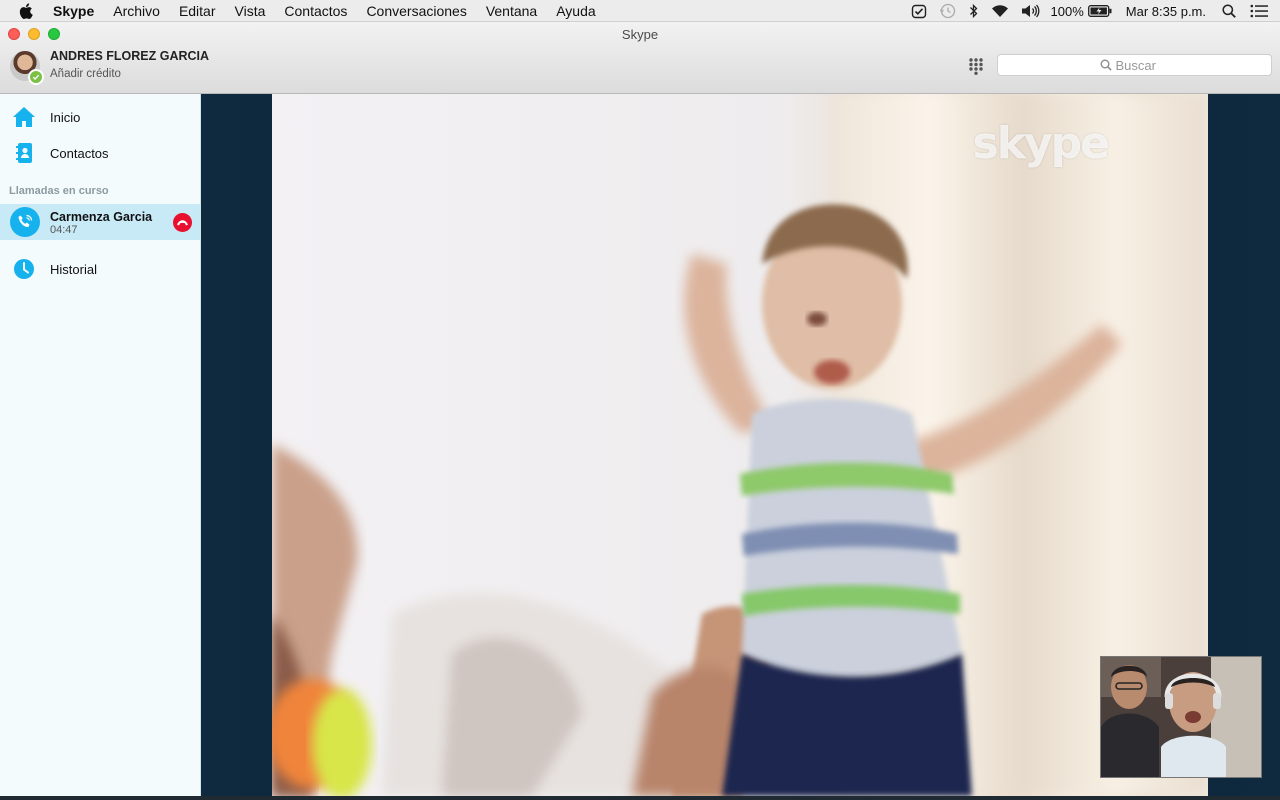 The image size is (1280, 800). What do you see at coordinates (1031, 11) in the screenshot?
I see `volume-icon` at bounding box center [1031, 11].